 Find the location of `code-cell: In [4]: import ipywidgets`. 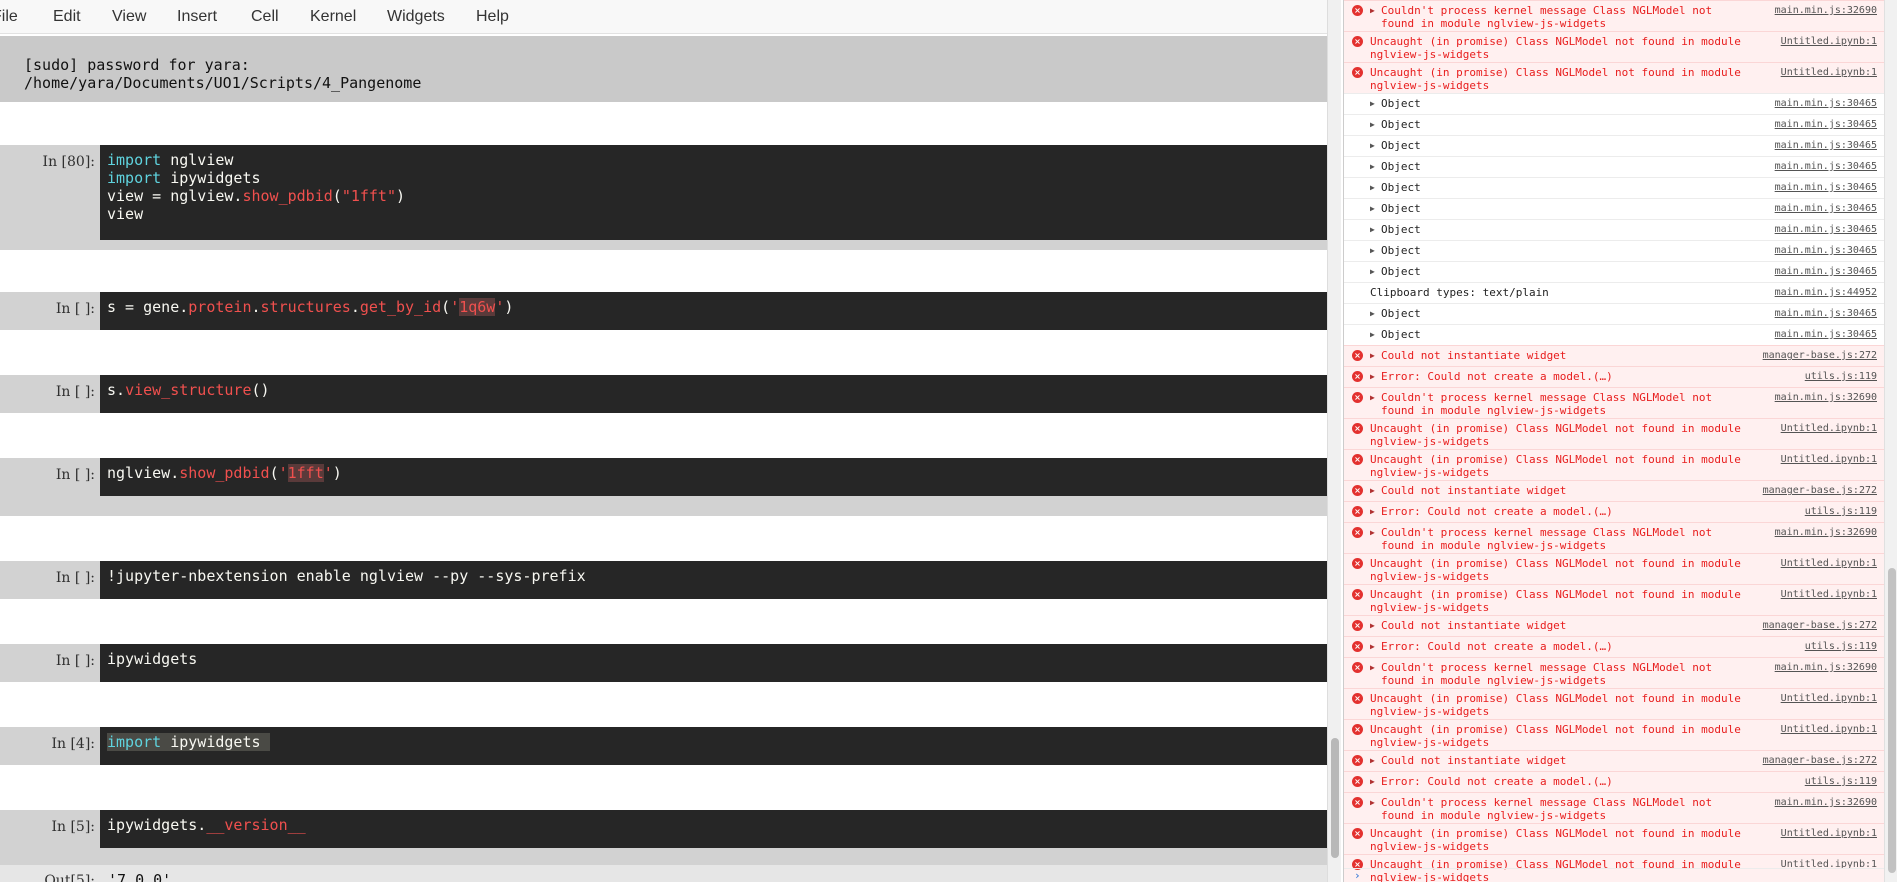

code-cell: In [4]: import ipywidgets is located at coordinates (663, 746).